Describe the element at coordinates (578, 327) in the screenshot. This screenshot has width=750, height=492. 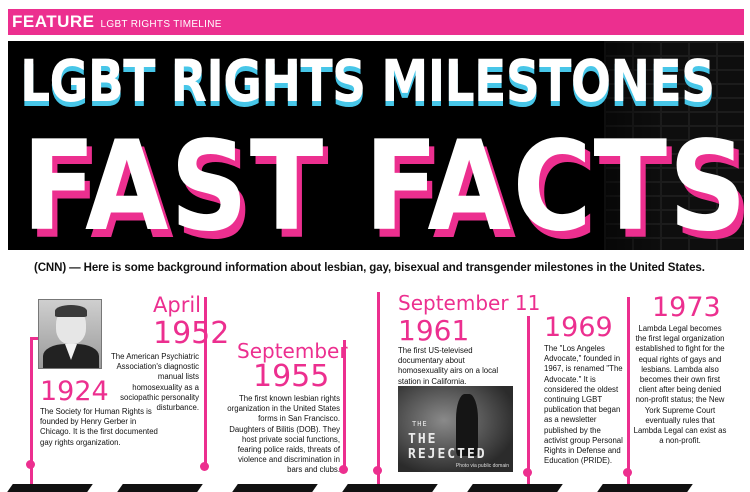
I see `year-1969: 1969` at that location.